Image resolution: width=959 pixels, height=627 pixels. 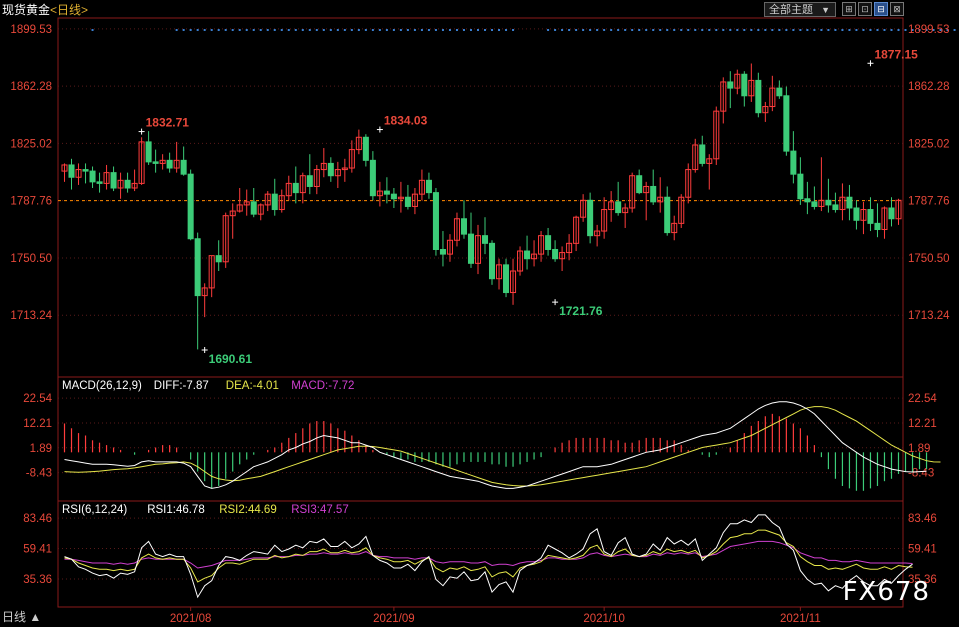 What do you see at coordinates (922, 550) in the screenshot?
I see `rsi-tick-label-right: 59.41` at bounding box center [922, 550].